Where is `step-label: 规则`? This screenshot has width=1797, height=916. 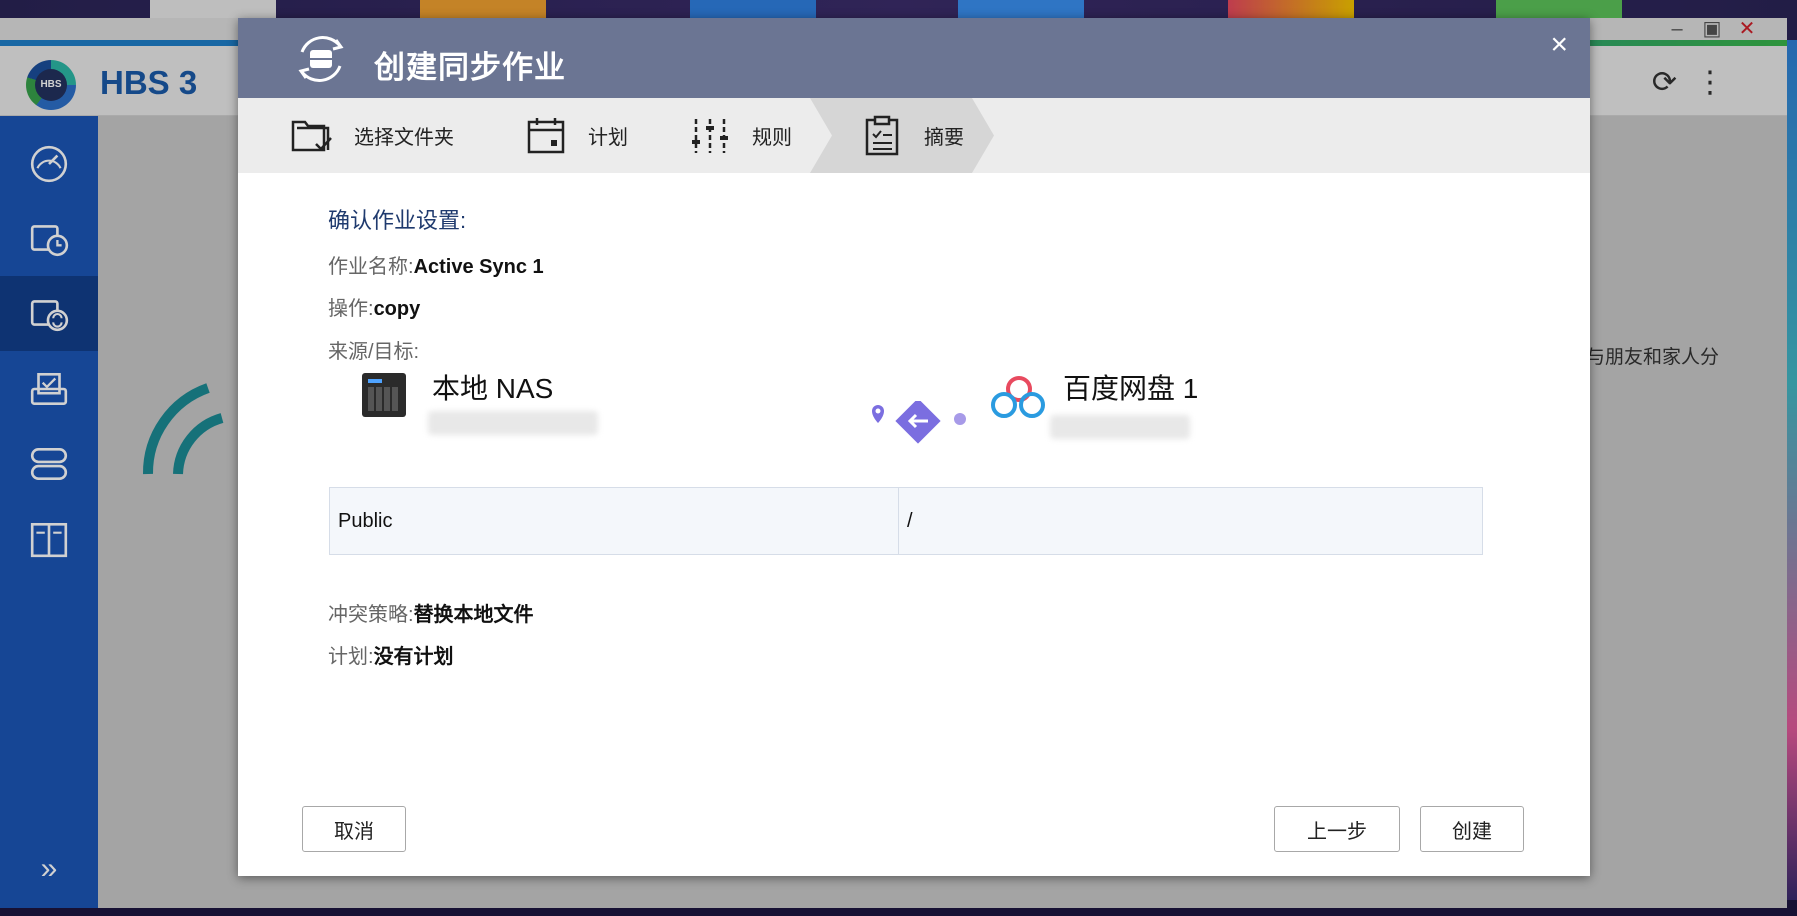 step-label: 规则 is located at coordinates (772, 138).